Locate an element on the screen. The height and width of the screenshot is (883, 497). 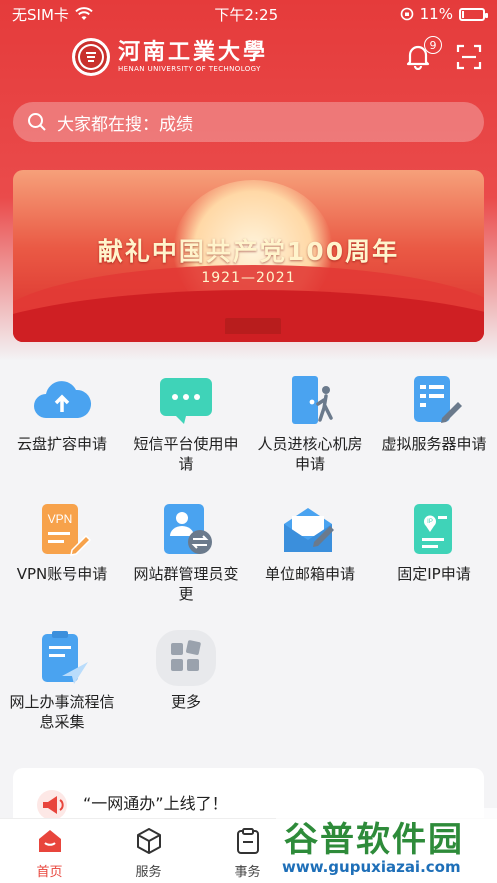
app-label: 更多 is located at coordinates (185, 702).